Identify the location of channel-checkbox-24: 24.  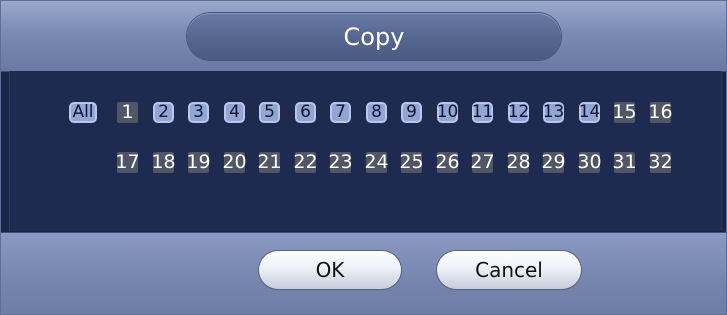
(376, 162).